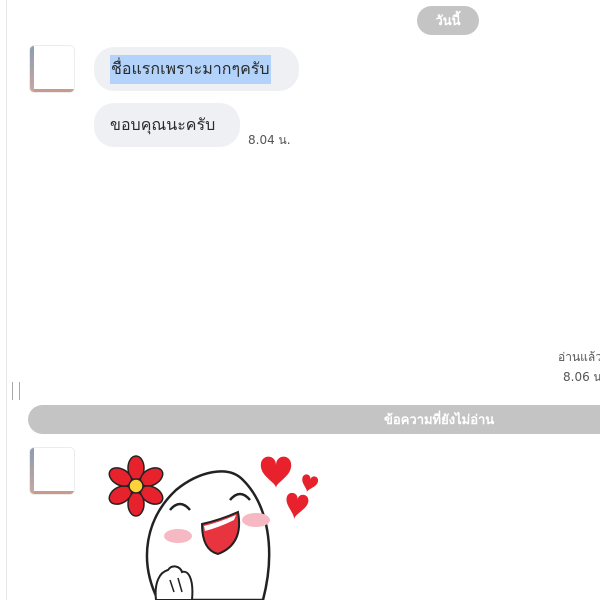  I want to click on message-bubble: ขอบคุณนะครับ, so click(167, 125).